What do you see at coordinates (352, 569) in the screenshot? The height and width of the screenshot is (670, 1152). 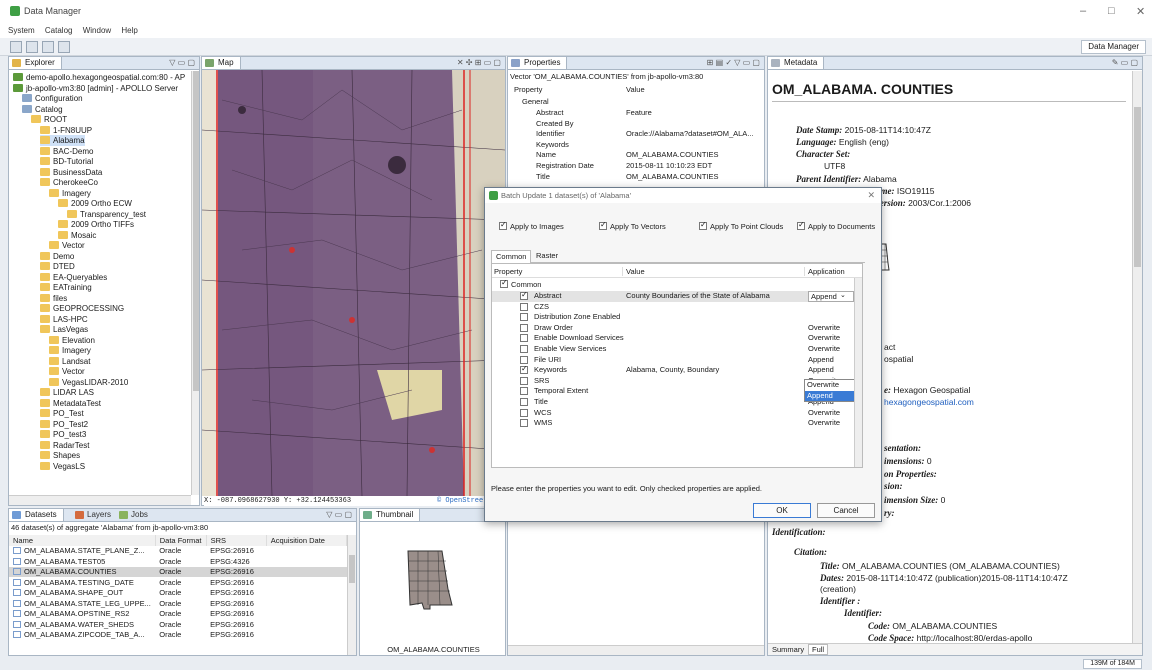 I see `scroll-thumb` at bounding box center [352, 569].